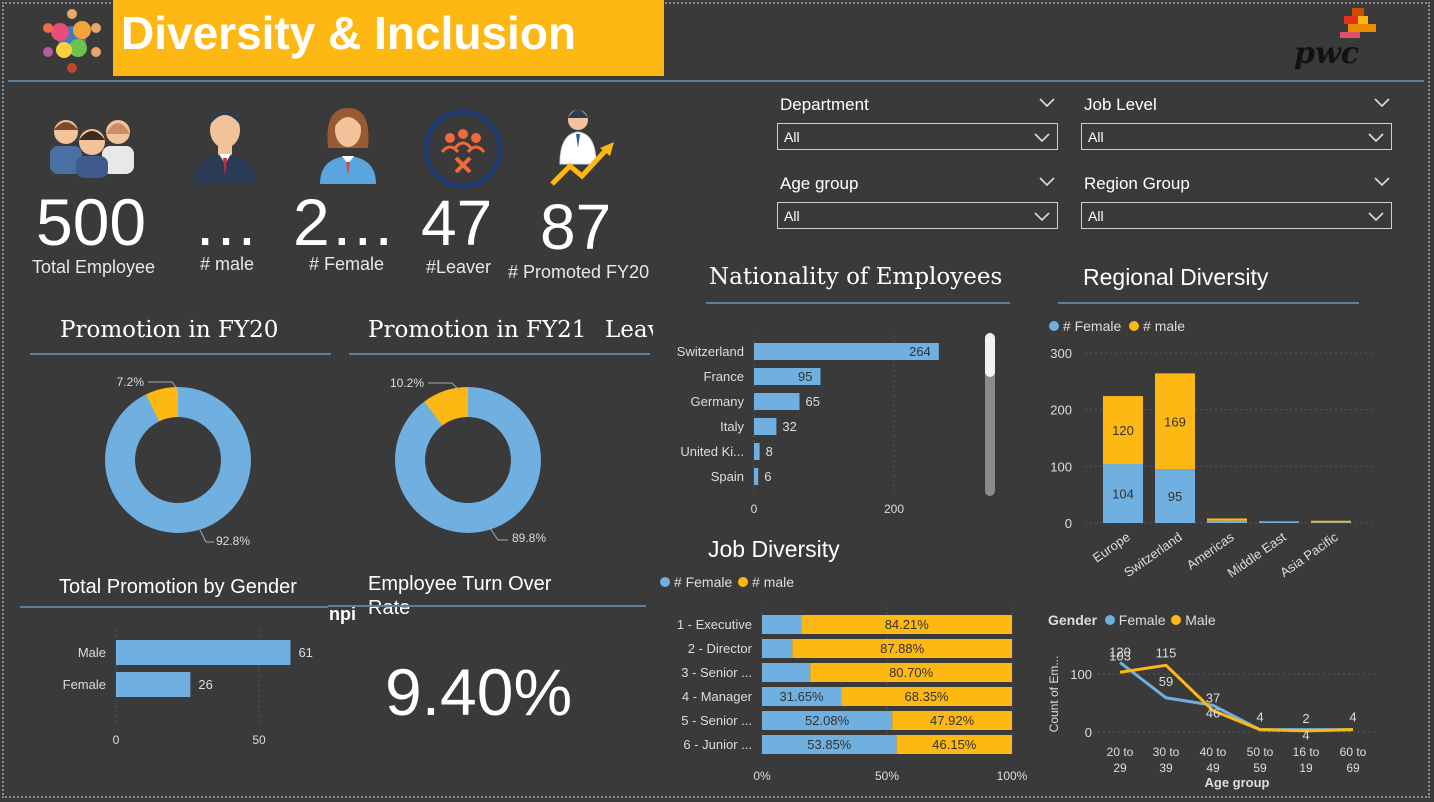 The width and height of the screenshot is (1434, 802). What do you see at coordinates (1213, 698) in the screenshot?
I see `age-data-label-male: 37` at bounding box center [1213, 698].